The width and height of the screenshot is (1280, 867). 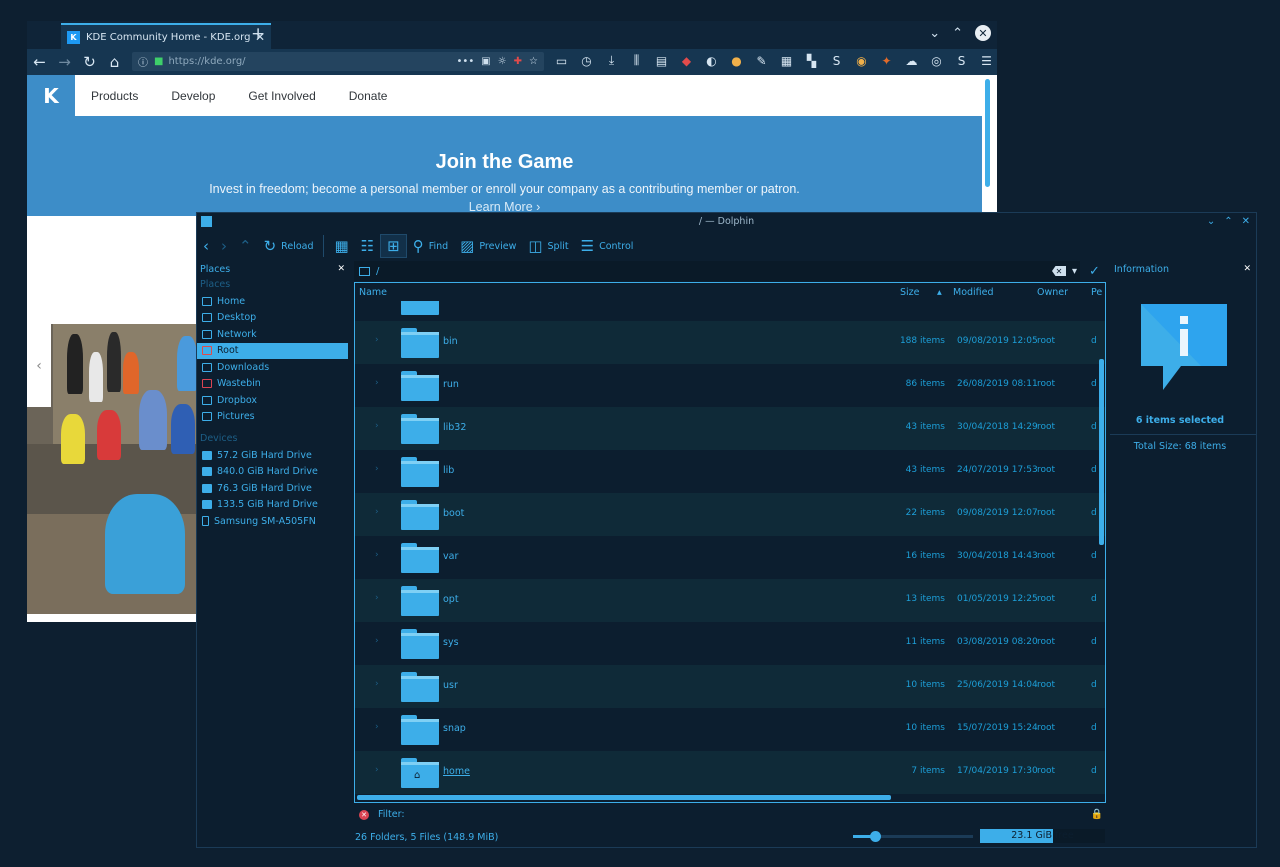 What do you see at coordinates (730, 342) in the screenshot?
I see `table-row: › bin 188 items 09/08/2019 12:05 root d` at bounding box center [730, 342].